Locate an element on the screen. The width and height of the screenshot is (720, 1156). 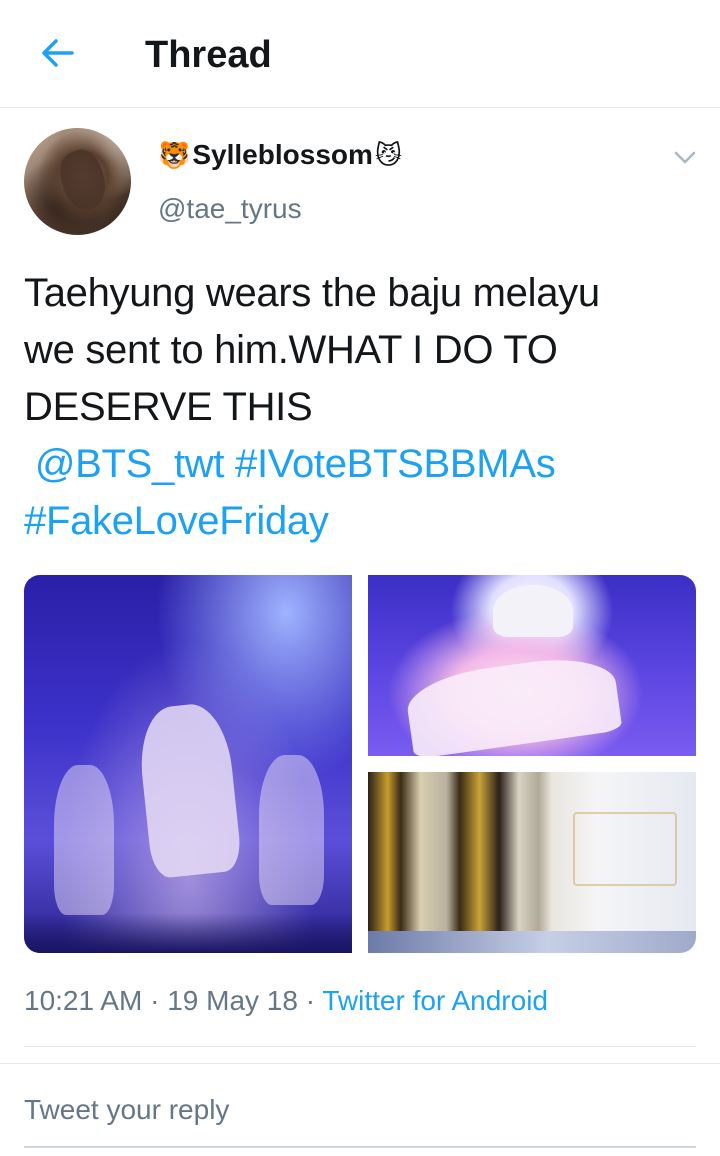
media-photo-fabric is located at coordinates (532, 862).